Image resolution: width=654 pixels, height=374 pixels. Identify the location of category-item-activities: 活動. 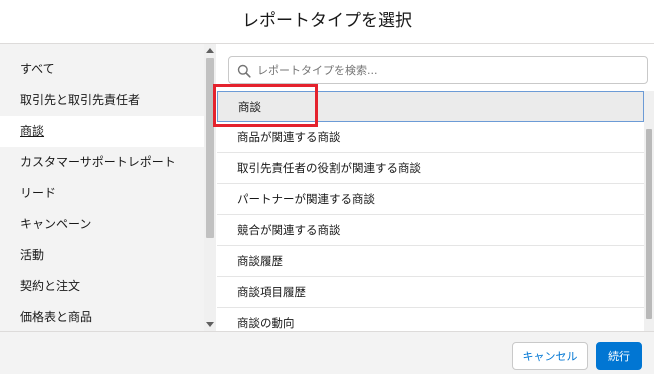
(102, 255).